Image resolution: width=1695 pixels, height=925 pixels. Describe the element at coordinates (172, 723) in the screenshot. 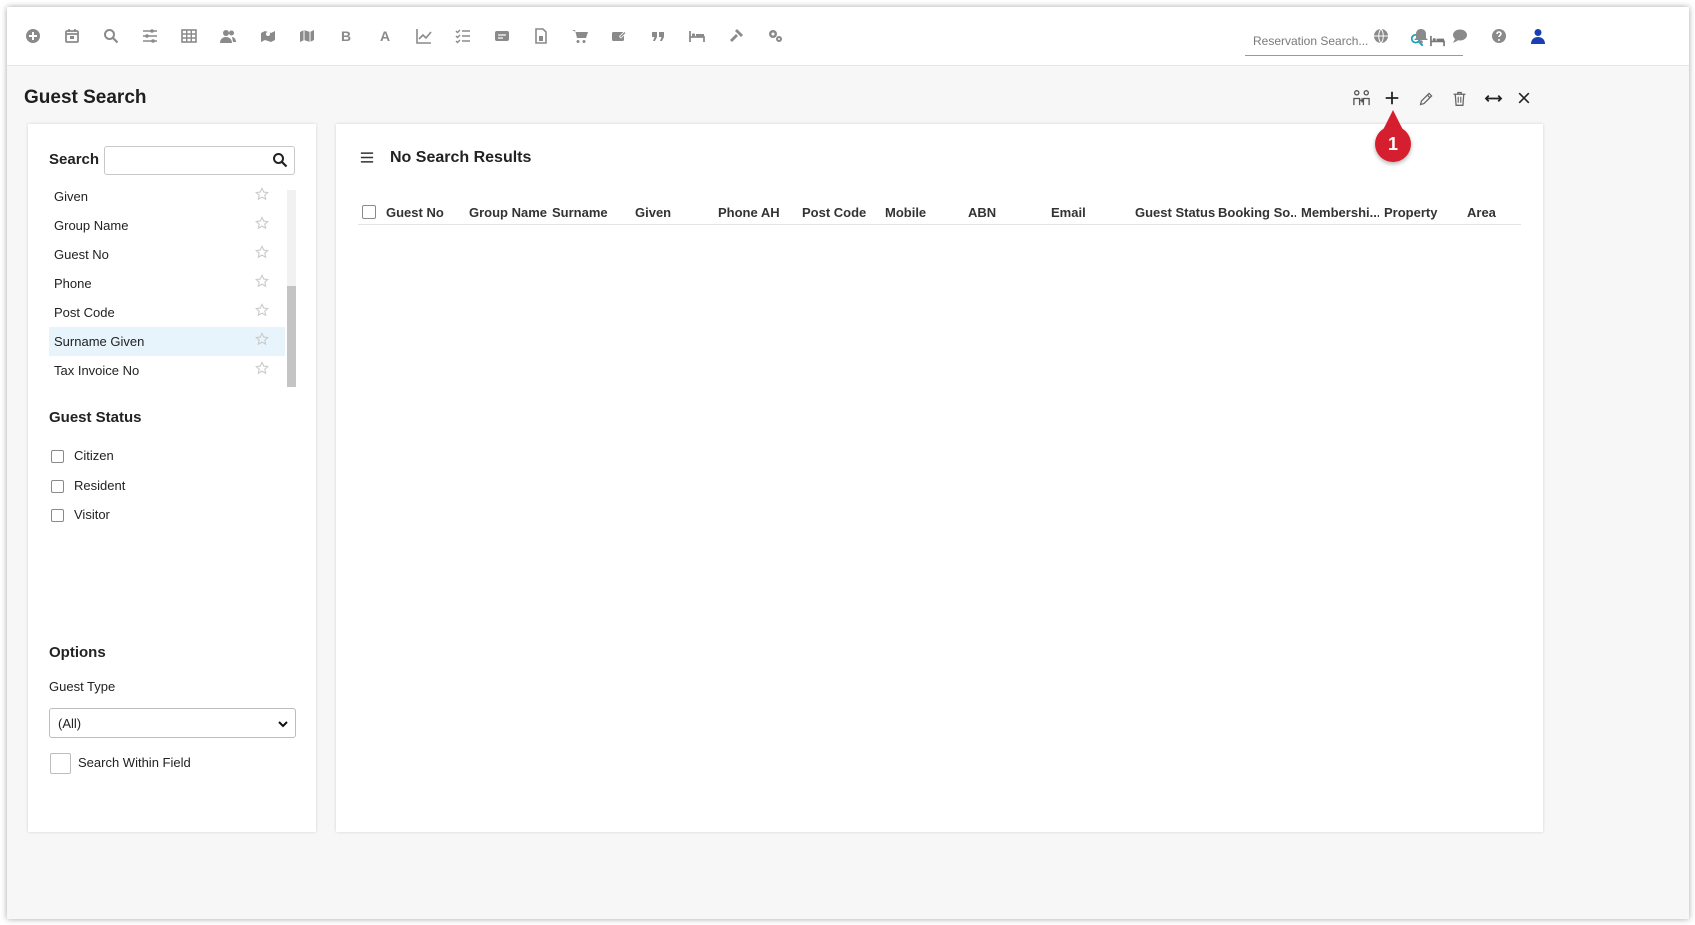

I see `guest-type-select: (All)` at that location.